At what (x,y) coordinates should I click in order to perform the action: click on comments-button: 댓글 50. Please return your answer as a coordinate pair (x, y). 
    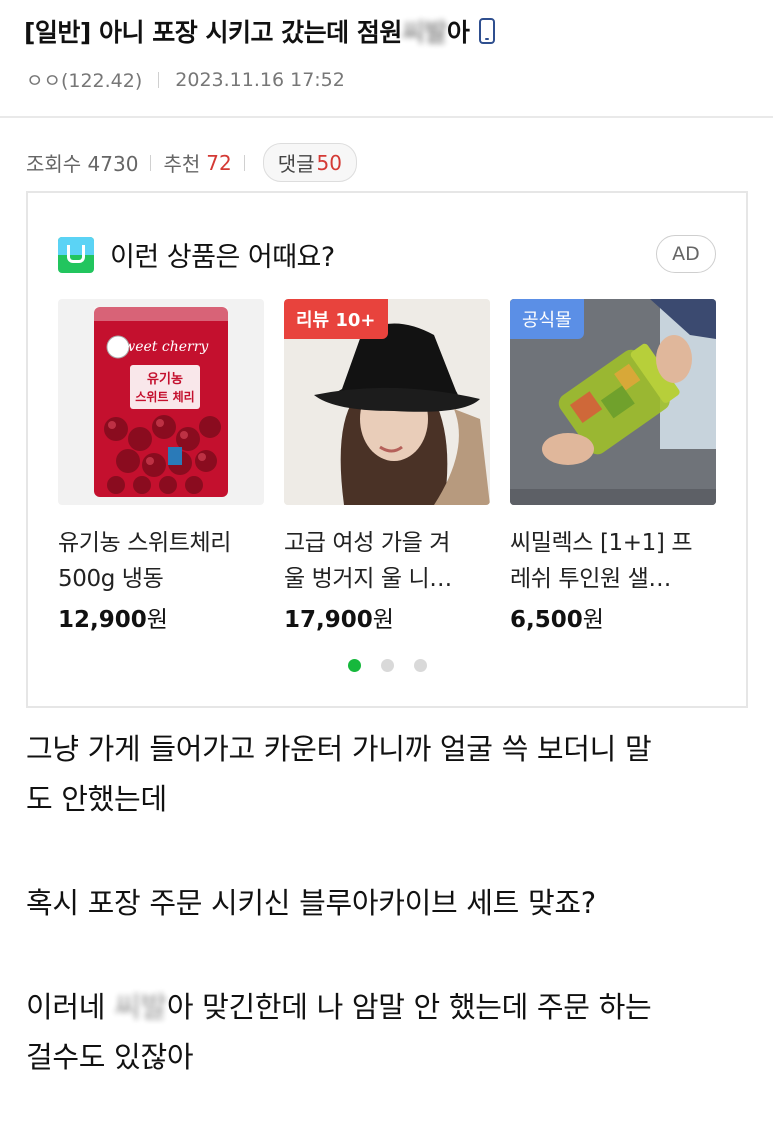
    Looking at the image, I should click on (309, 162).